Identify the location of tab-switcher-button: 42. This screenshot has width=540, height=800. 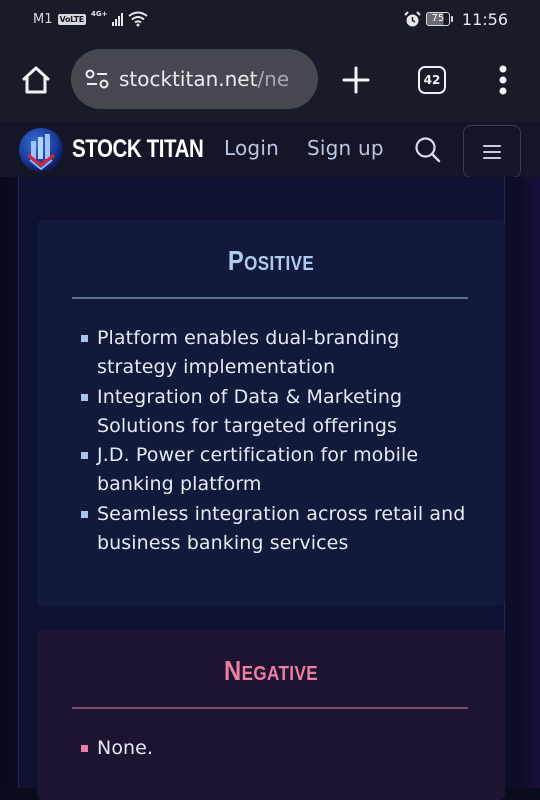
(432, 80).